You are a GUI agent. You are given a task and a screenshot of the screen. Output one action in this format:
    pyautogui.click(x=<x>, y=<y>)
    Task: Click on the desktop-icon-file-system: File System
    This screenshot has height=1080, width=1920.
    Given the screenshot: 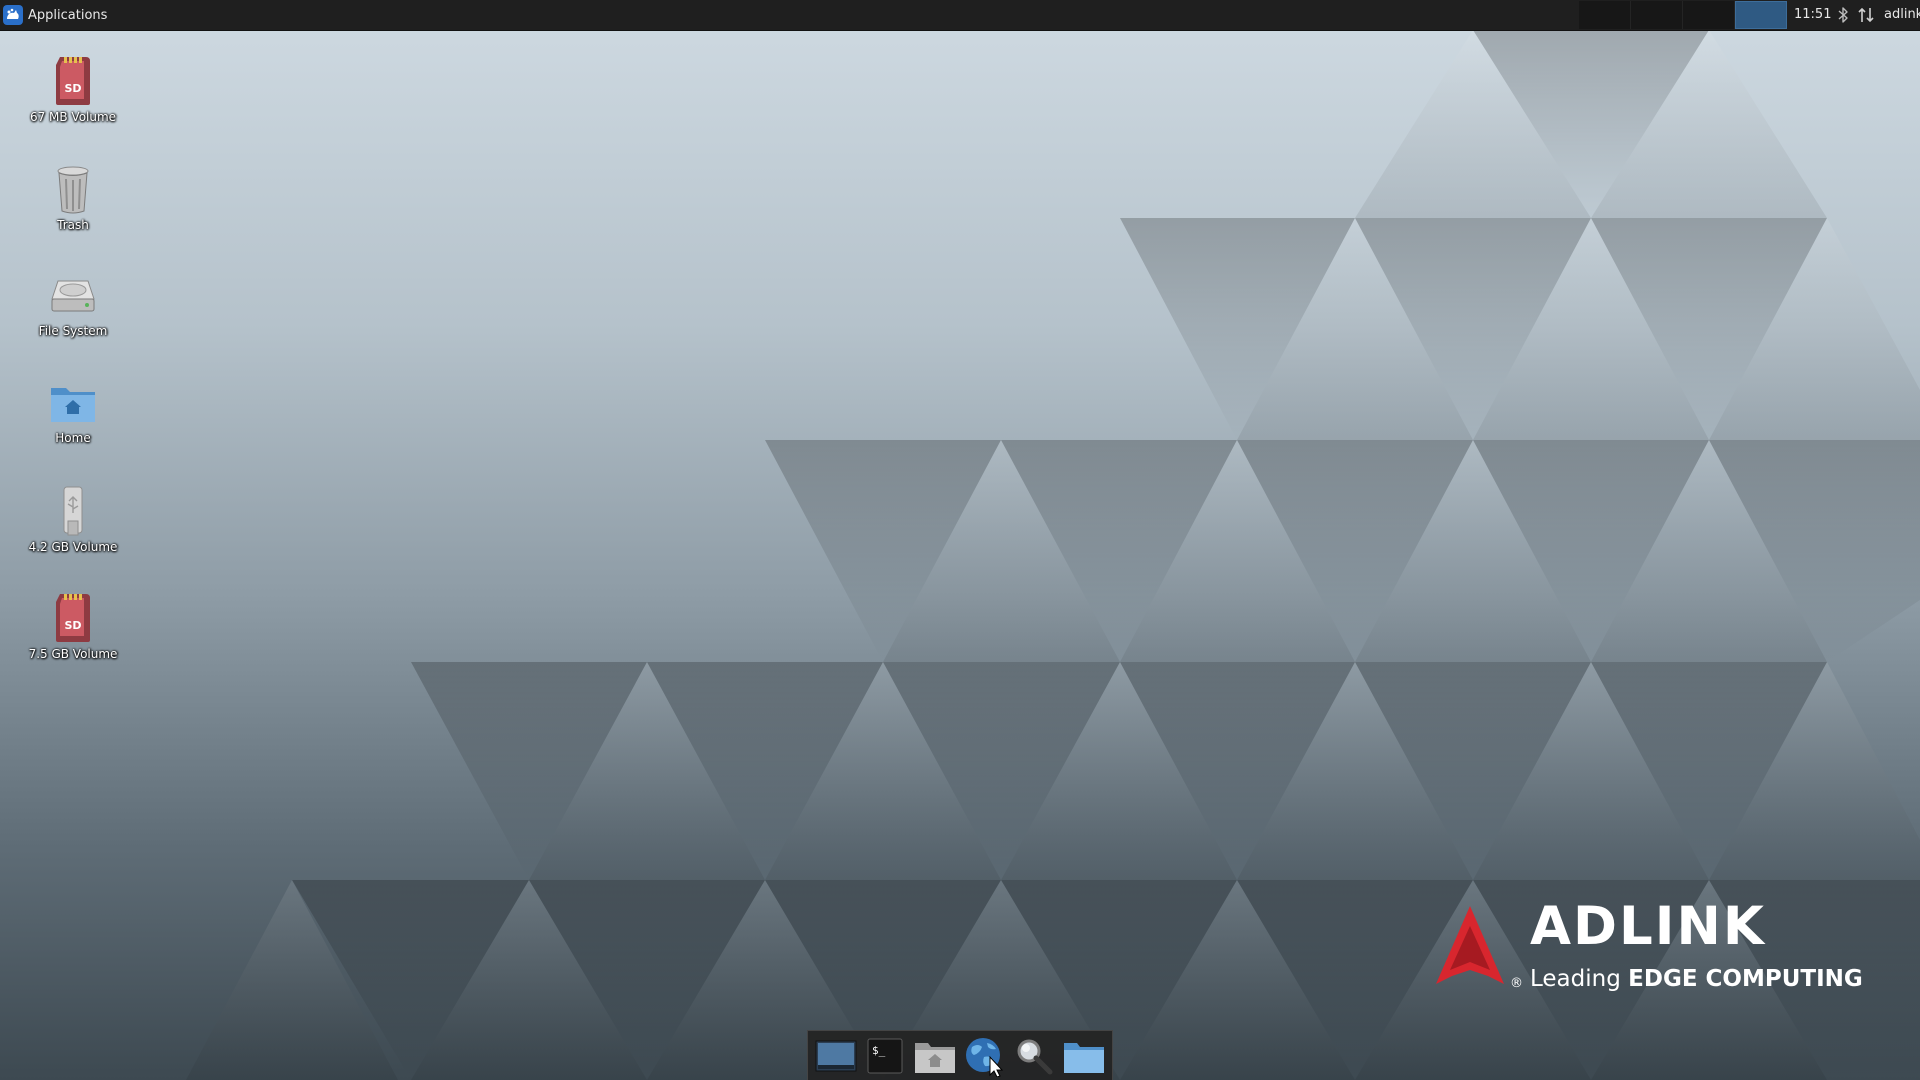 What is the action you would take?
    pyautogui.click(x=73, y=304)
    